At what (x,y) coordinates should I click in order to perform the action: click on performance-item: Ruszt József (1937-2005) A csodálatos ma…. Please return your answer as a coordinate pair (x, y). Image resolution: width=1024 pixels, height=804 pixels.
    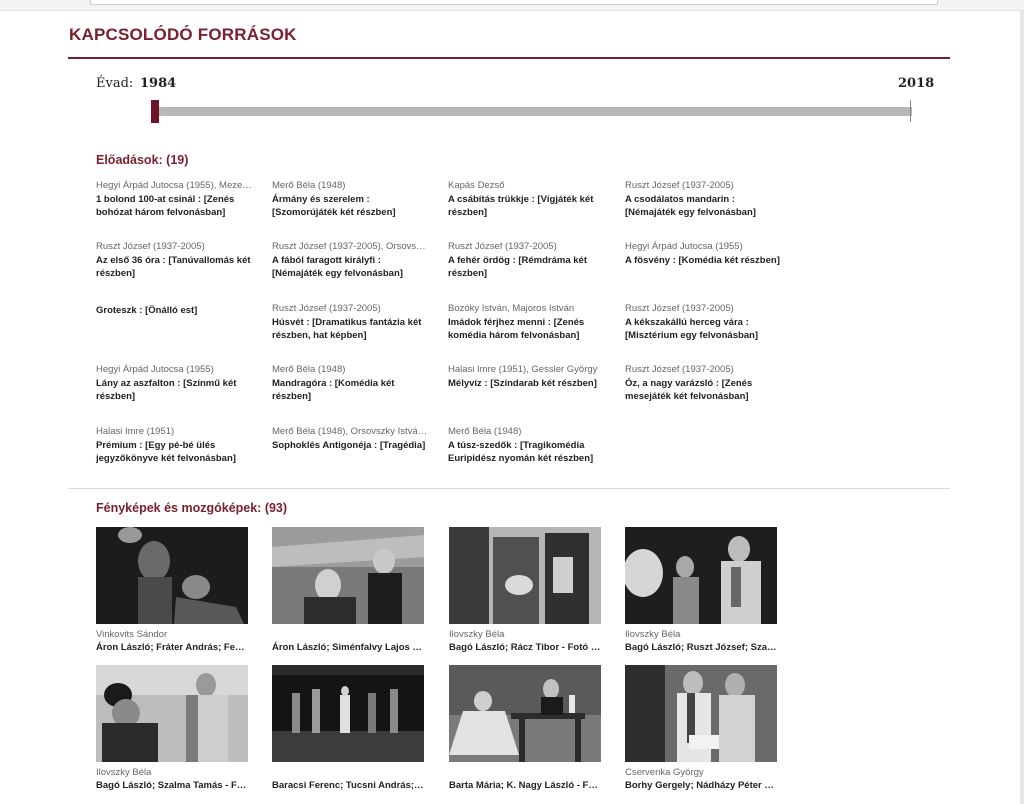
    Looking at the image, I should click on (705, 199).